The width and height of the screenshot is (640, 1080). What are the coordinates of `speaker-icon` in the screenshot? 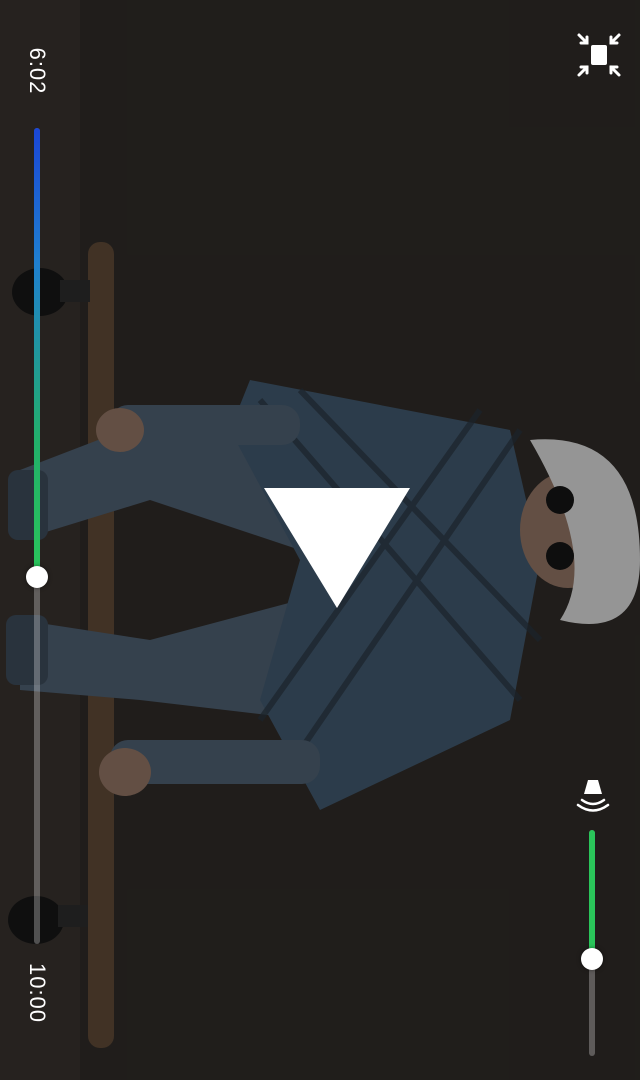 It's located at (593, 796).